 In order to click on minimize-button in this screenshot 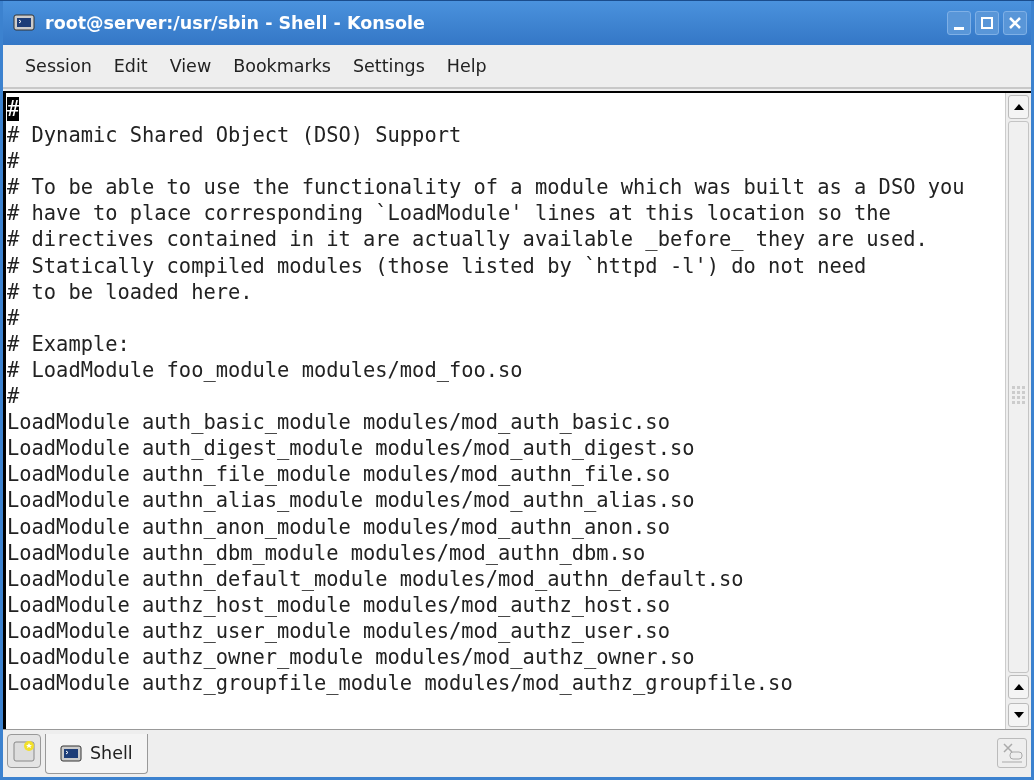, I will do `click(959, 23)`.